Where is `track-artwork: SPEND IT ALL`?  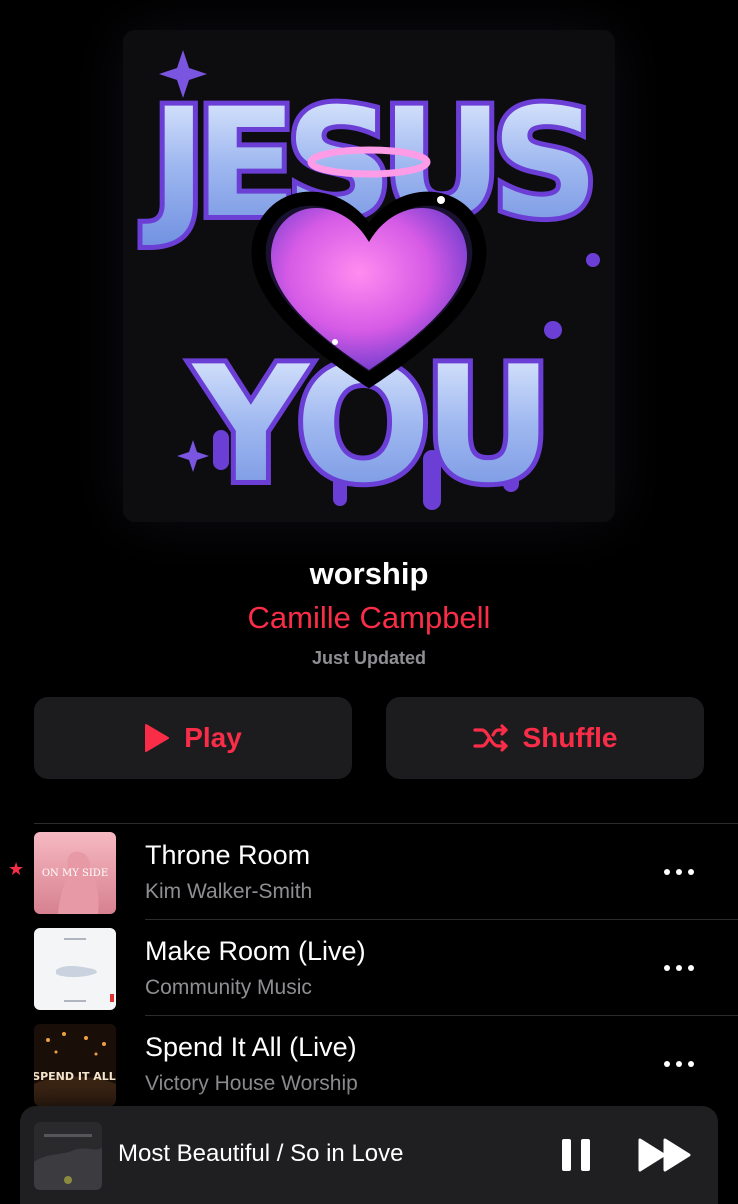 track-artwork: SPEND IT ALL is located at coordinates (75, 1065).